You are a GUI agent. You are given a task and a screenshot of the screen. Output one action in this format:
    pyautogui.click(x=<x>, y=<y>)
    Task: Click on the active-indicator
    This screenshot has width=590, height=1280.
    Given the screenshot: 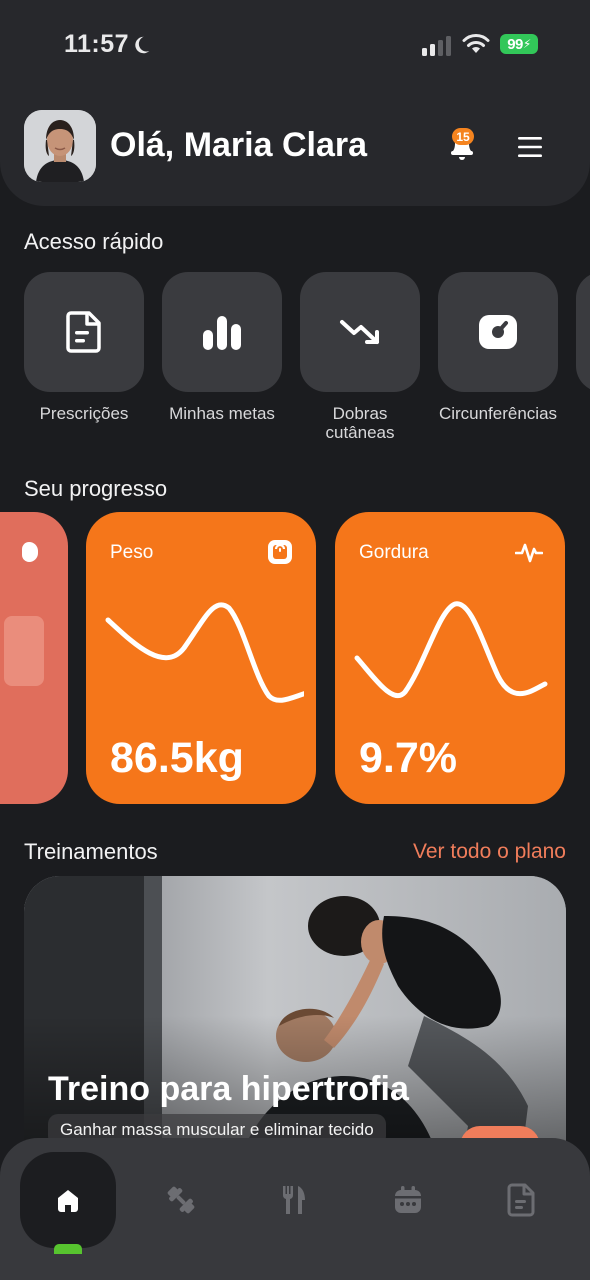 What is the action you would take?
    pyautogui.click(x=68, y=1249)
    